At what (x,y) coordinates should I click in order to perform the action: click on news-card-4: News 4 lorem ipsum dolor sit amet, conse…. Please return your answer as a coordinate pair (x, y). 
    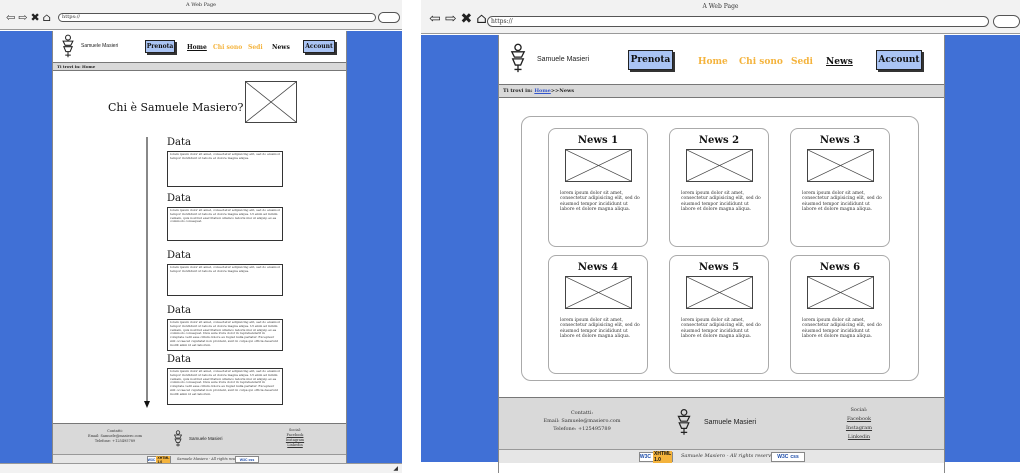
    Looking at the image, I should click on (598, 314).